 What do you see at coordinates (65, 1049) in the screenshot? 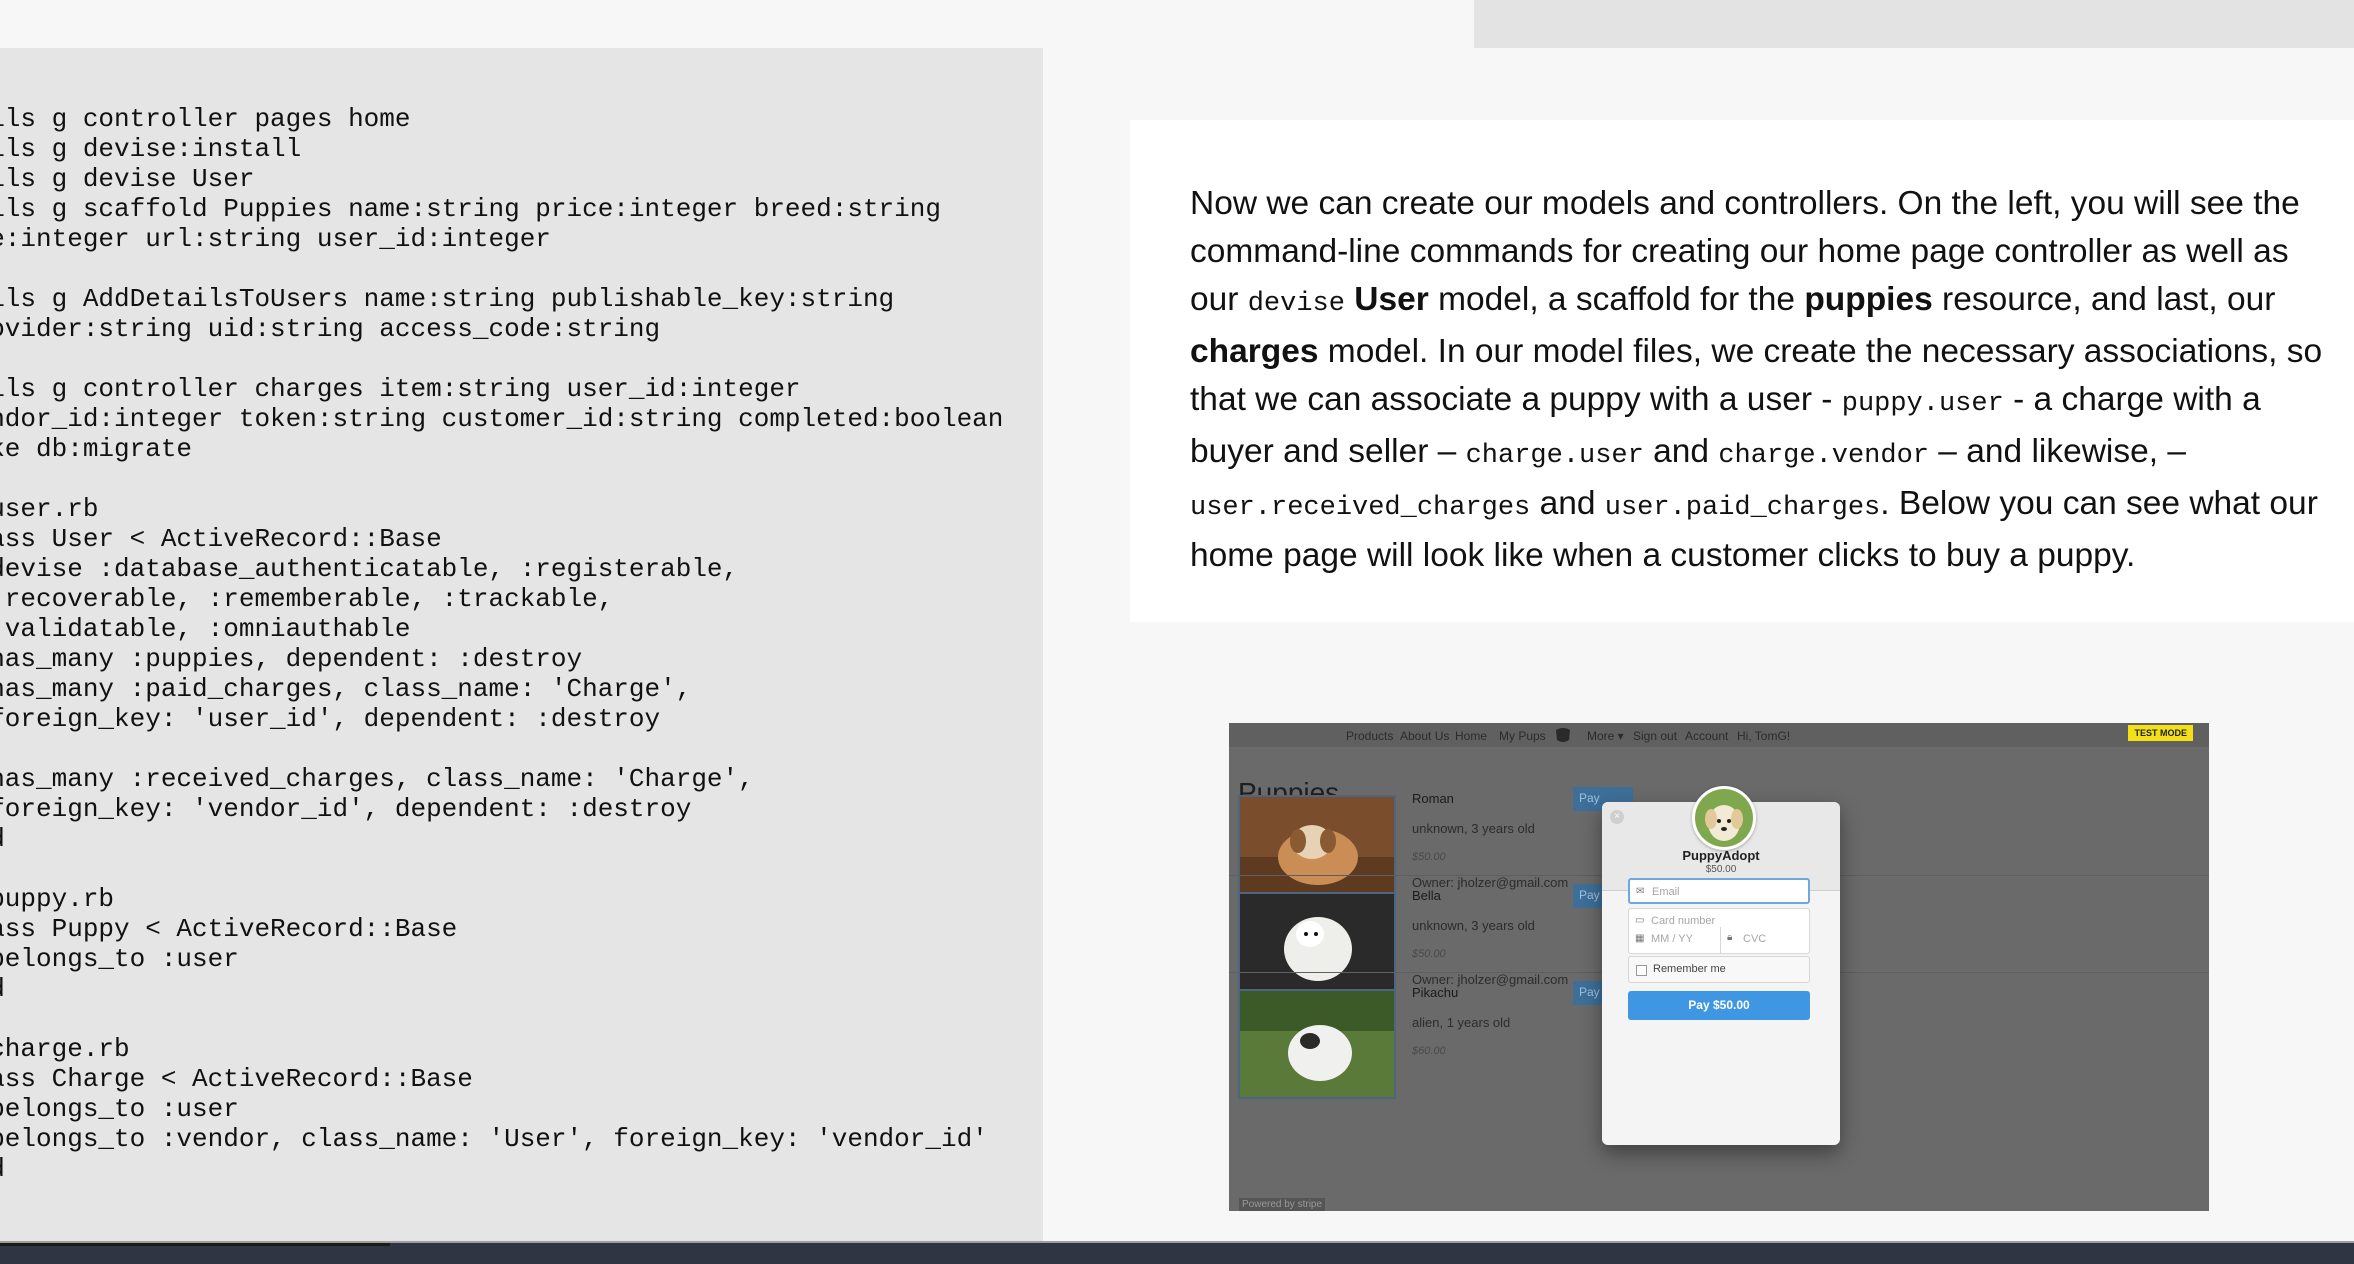
I see `code-line: # charge.rb` at bounding box center [65, 1049].